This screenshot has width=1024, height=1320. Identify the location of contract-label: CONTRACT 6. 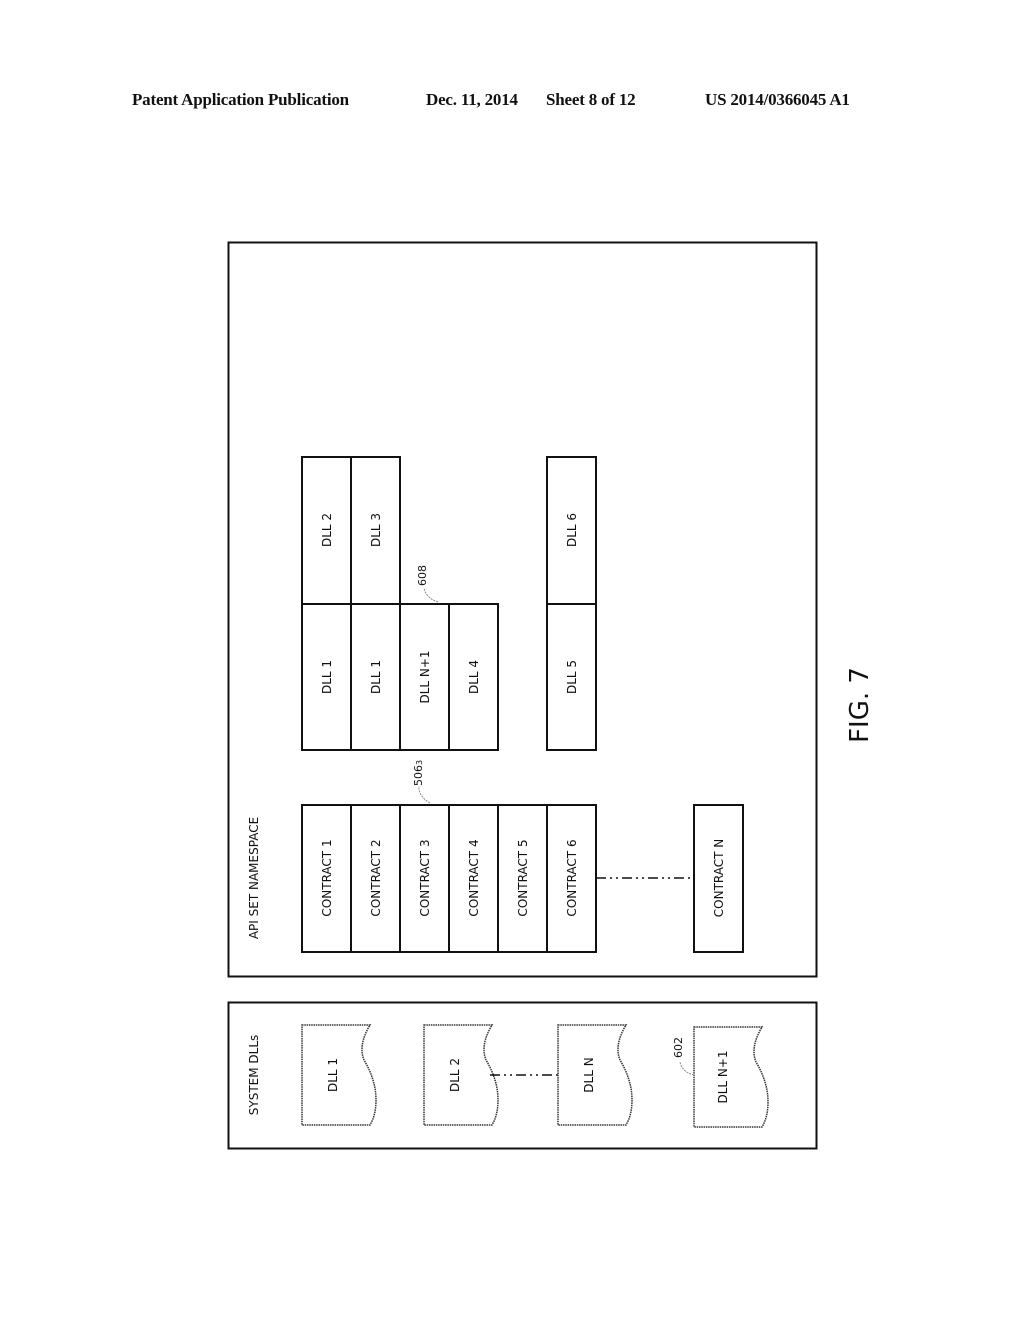
(572, 877).